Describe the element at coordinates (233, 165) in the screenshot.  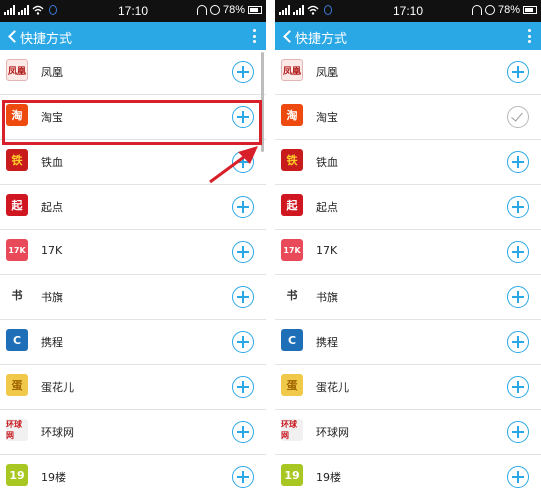
I see `arrow-annotation` at that location.